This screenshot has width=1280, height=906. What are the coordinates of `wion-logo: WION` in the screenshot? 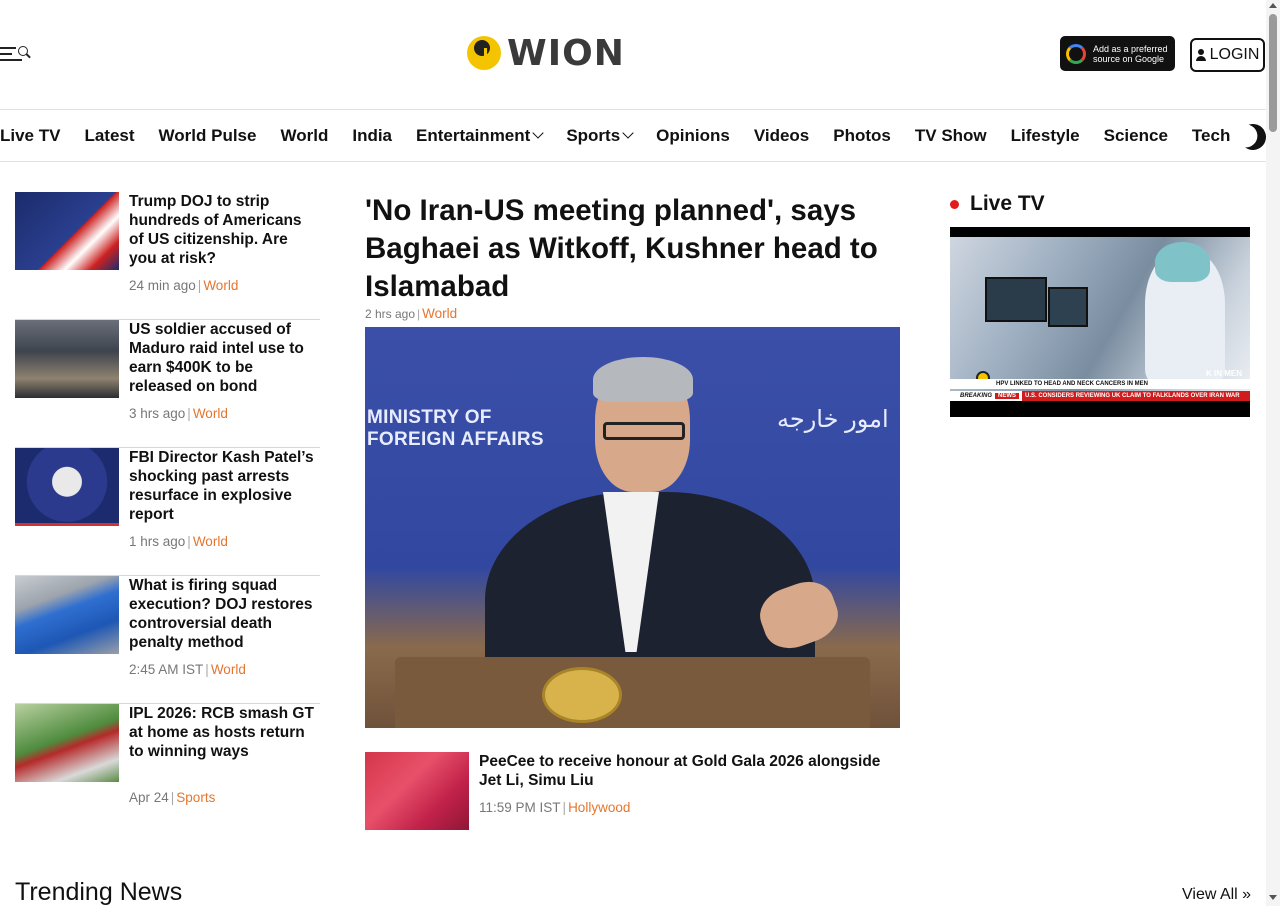 It's located at (546, 53).